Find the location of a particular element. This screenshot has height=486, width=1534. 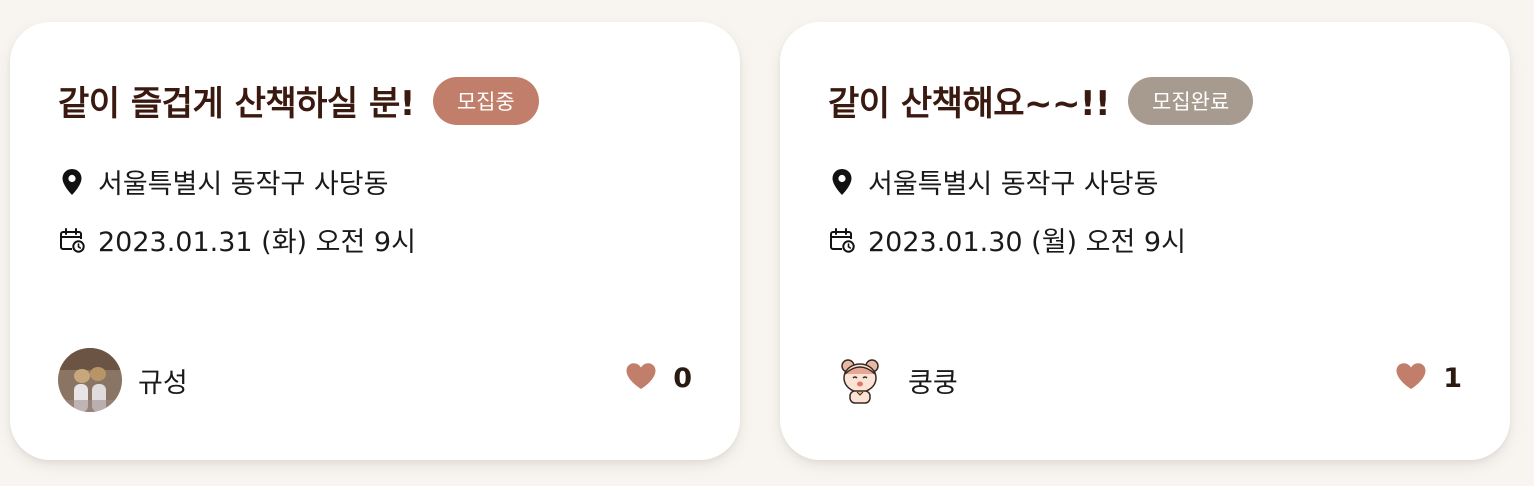

date-text: 2023.01.31 (화) 오전 9시 is located at coordinates (257, 242).